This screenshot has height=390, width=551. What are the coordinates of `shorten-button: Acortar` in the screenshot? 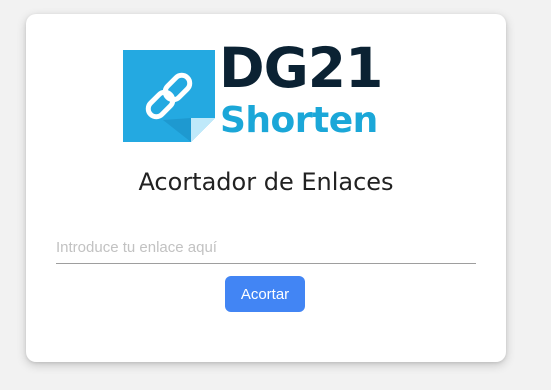 It's located at (265, 294).